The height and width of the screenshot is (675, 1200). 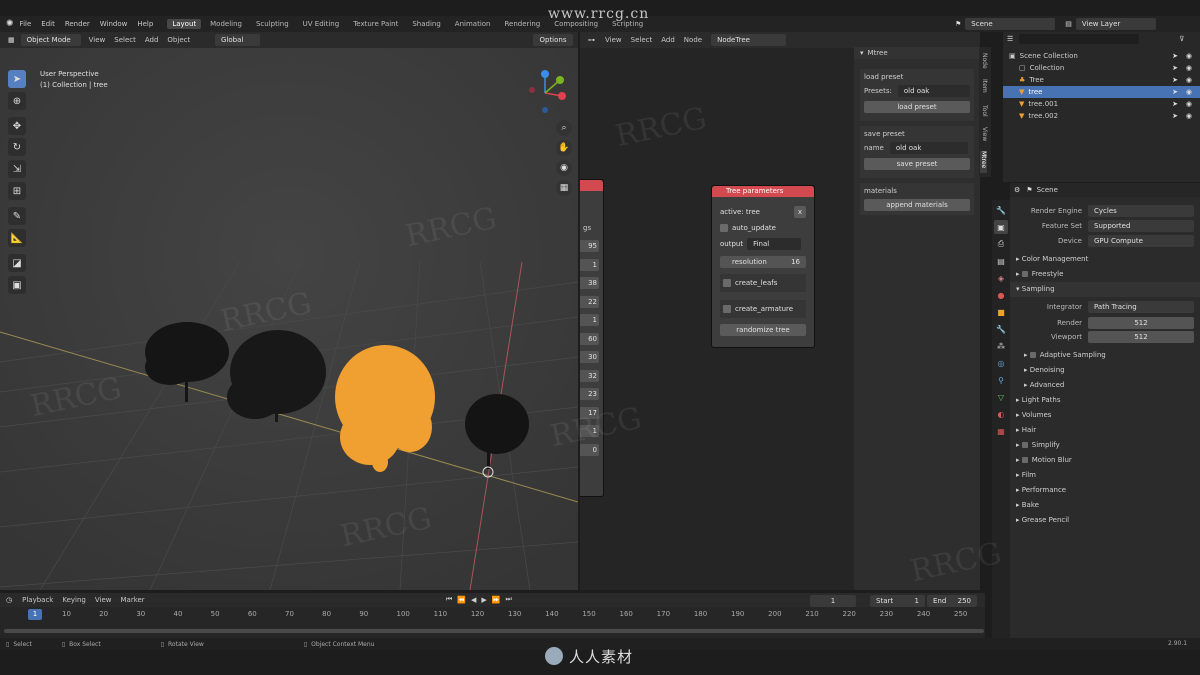 What do you see at coordinates (77, 24) in the screenshot?
I see `menu-render: Render` at bounding box center [77, 24].